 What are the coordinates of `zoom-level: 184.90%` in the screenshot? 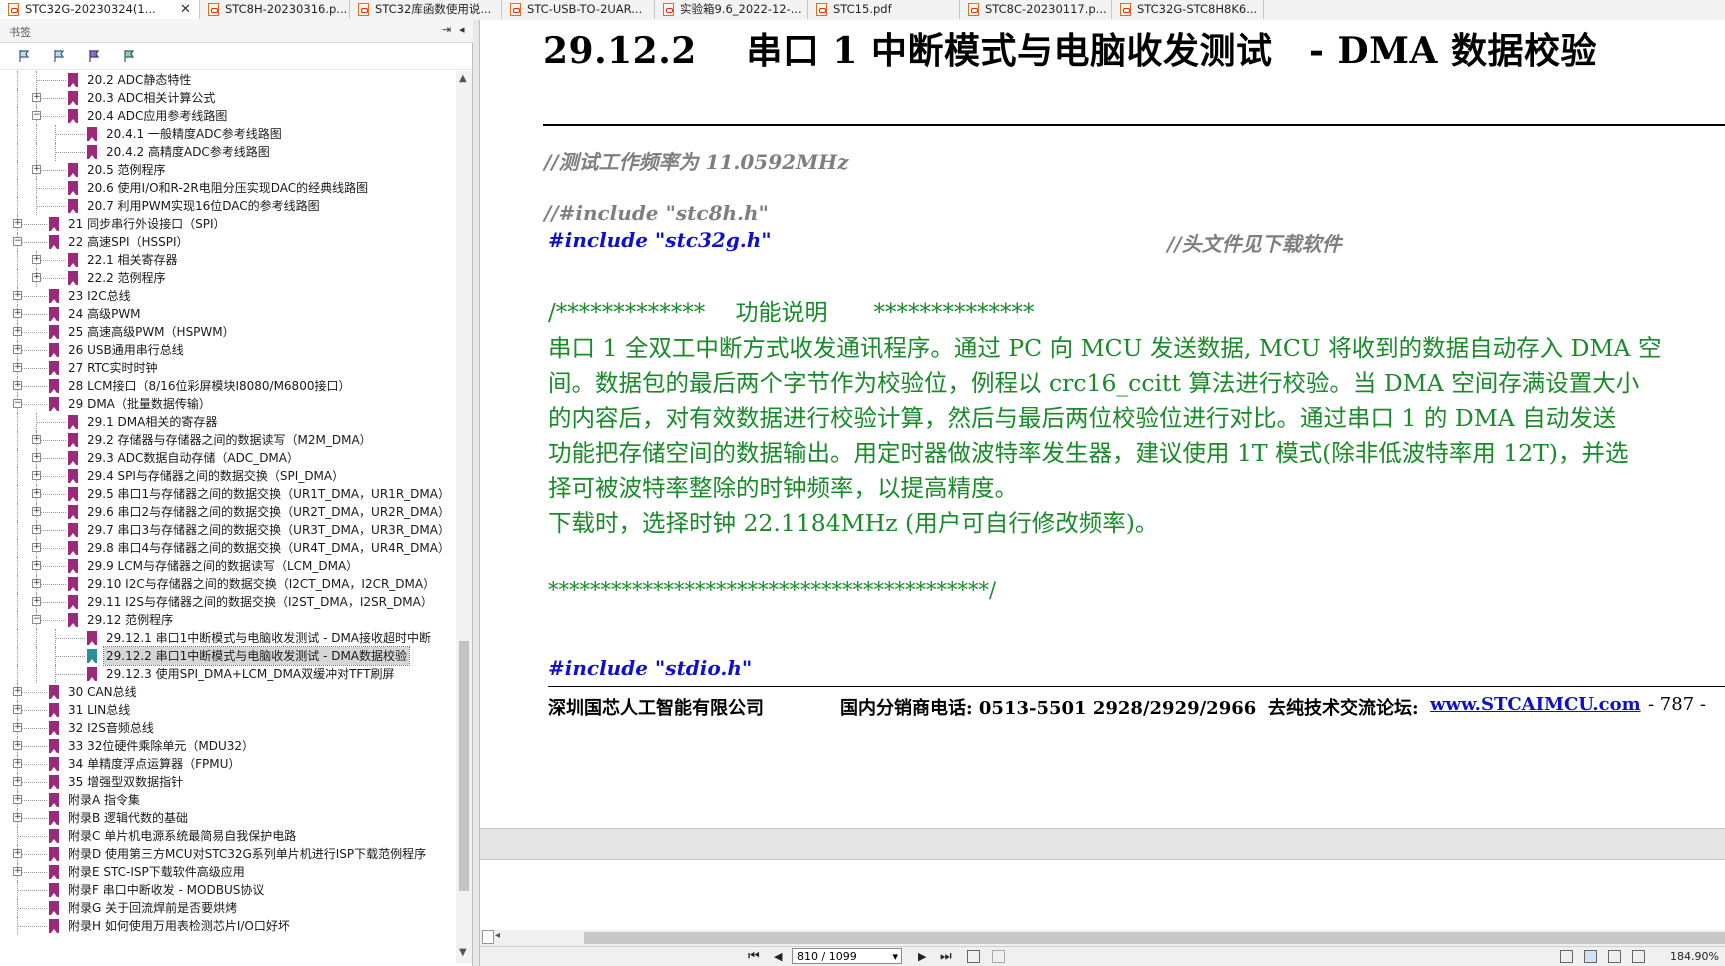 It's located at (1694, 956).